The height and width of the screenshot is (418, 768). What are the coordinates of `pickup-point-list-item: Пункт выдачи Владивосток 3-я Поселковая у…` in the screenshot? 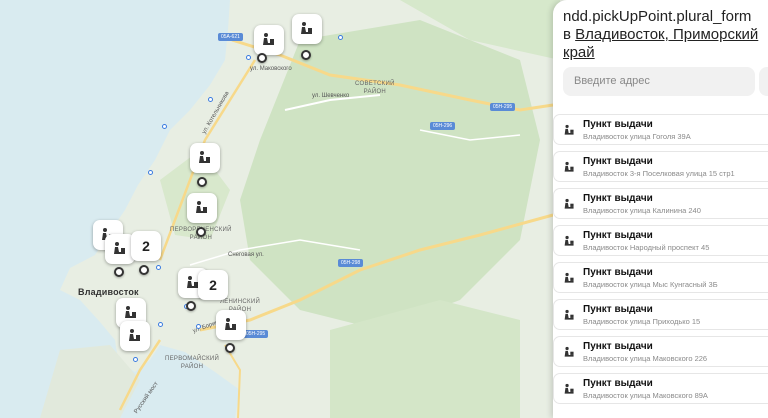 It's located at (660, 166).